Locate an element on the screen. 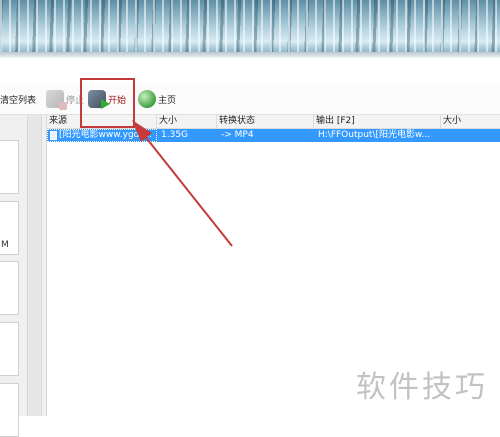 This screenshot has width=500, height=437. stop-icon is located at coordinates (56, 100).